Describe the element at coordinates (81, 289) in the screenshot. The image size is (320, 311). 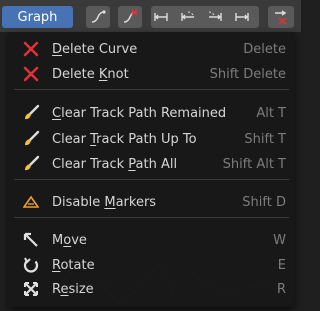
I see `label-text: size` at that location.